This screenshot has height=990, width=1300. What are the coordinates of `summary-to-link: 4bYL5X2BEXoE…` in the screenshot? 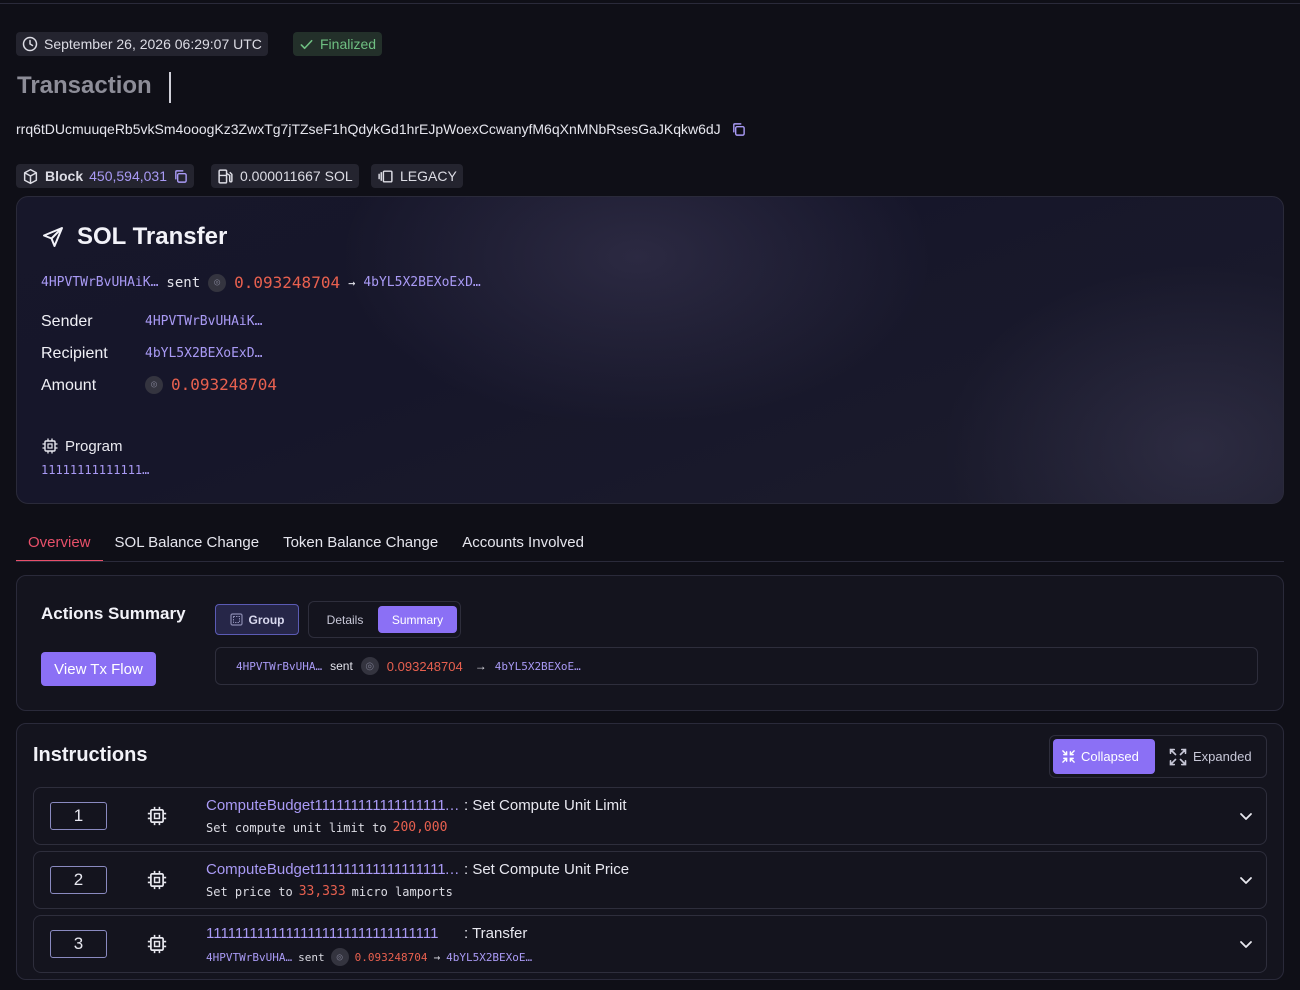 It's located at (538, 666).